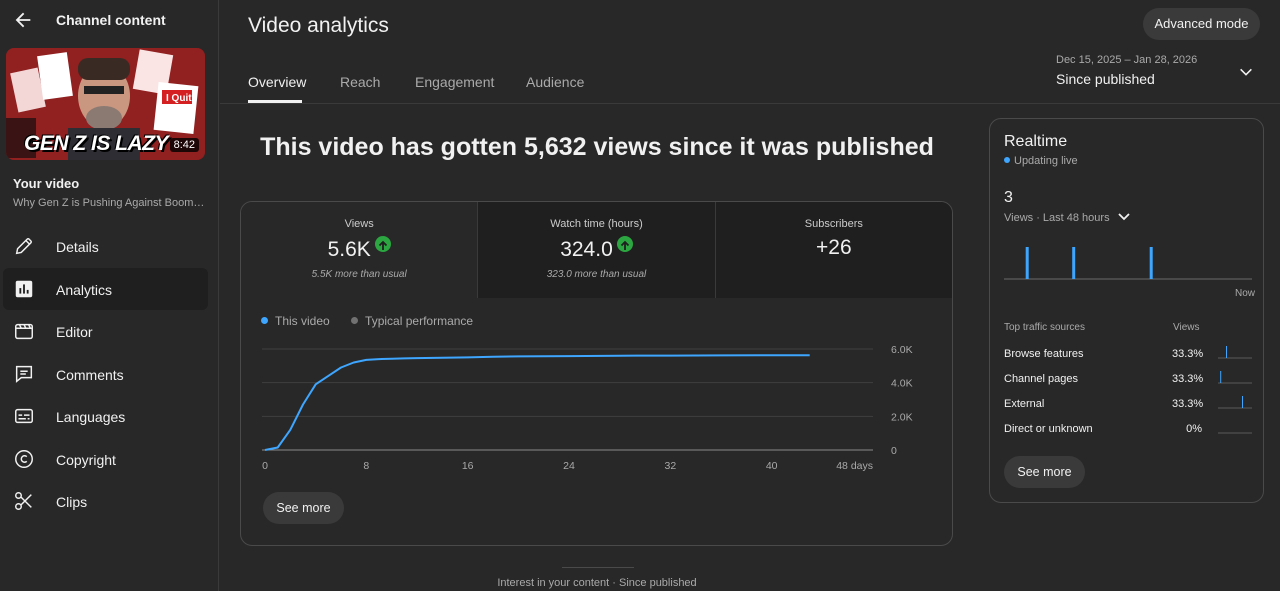 The width and height of the screenshot is (1280, 591). I want to click on metric-label: Watch time (hours), so click(596, 224).